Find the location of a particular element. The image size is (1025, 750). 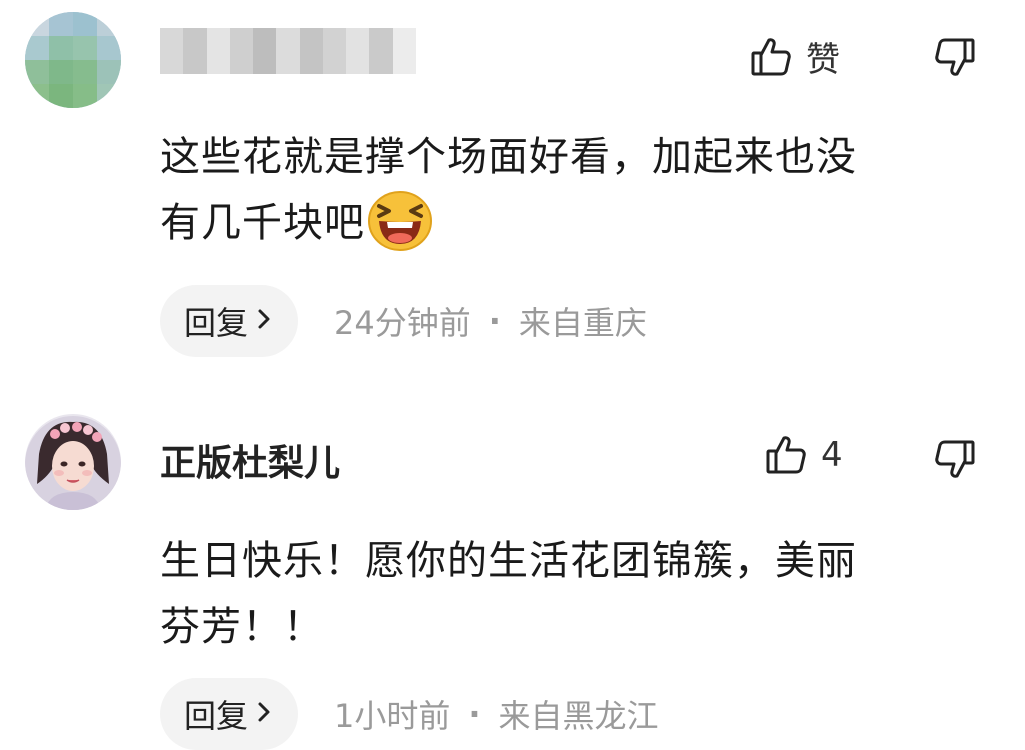

comment-meta: 回复 1小时前 · 来自黑龙江 is located at coordinates (409, 714).